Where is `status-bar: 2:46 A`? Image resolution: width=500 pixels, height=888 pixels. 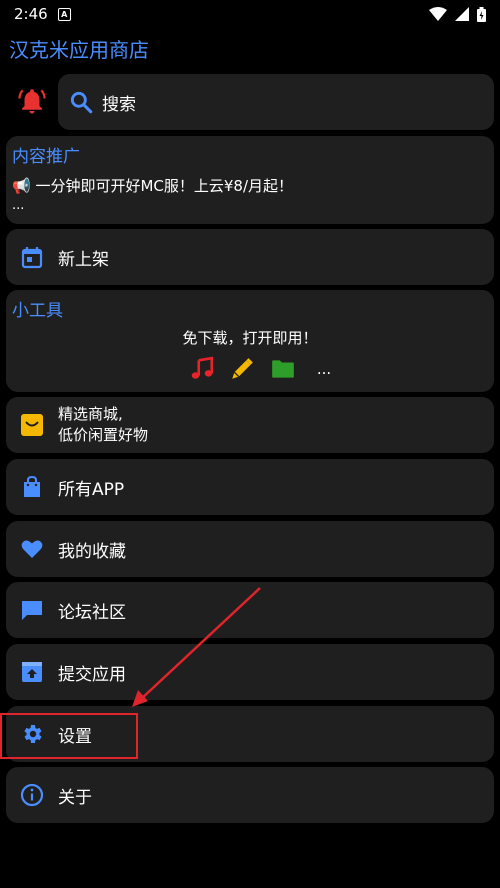 status-bar: 2:46 A is located at coordinates (250, 14).